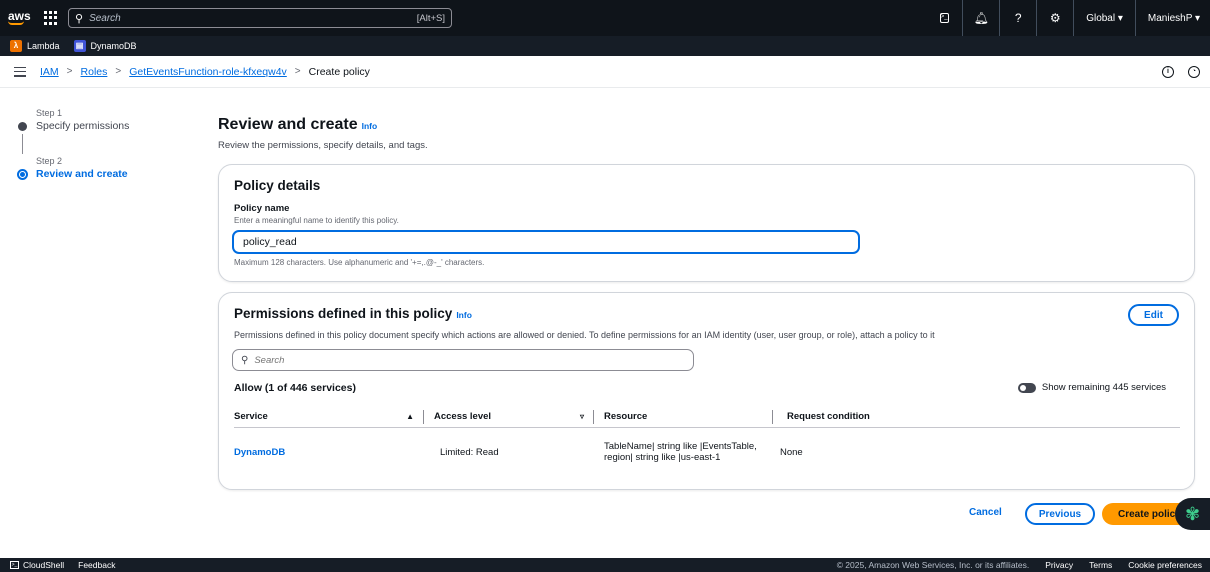  I want to click on help-icon: ?, so click(1019, 18).